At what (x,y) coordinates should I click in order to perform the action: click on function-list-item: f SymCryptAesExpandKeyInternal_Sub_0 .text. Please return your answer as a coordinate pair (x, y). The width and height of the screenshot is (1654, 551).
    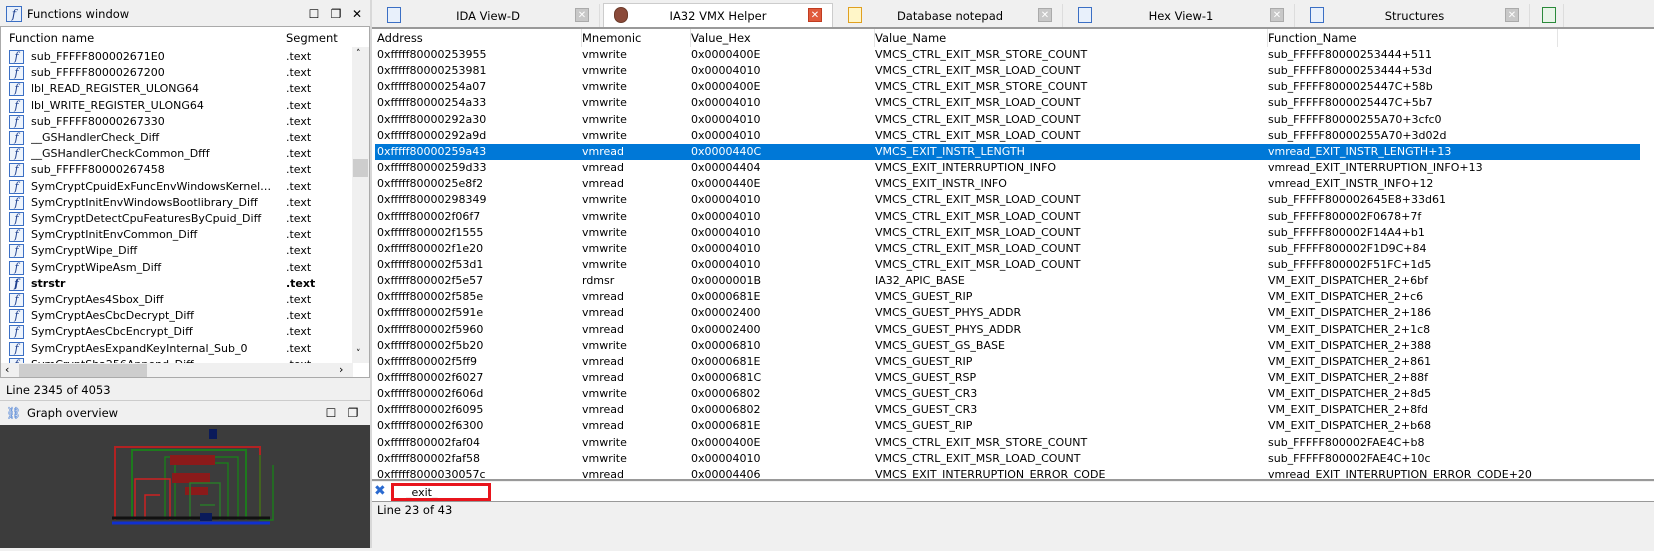
    Looking at the image, I should click on (177, 349).